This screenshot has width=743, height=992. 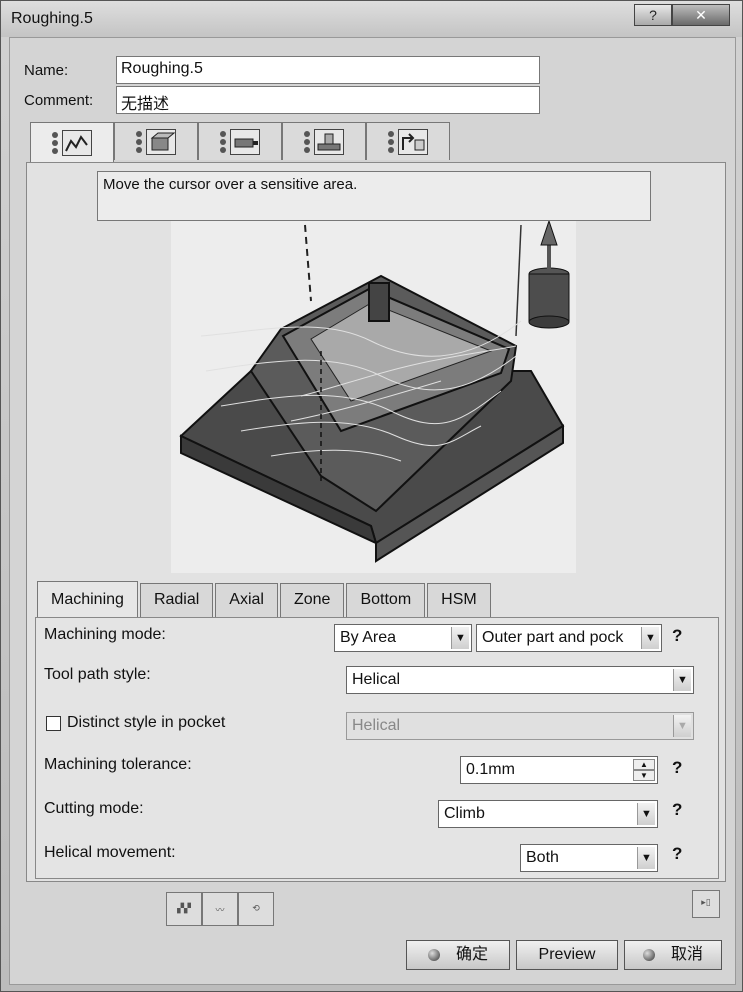 What do you see at coordinates (413, 141) in the screenshot?
I see `macros-icon` at bounding box center [413, 141].